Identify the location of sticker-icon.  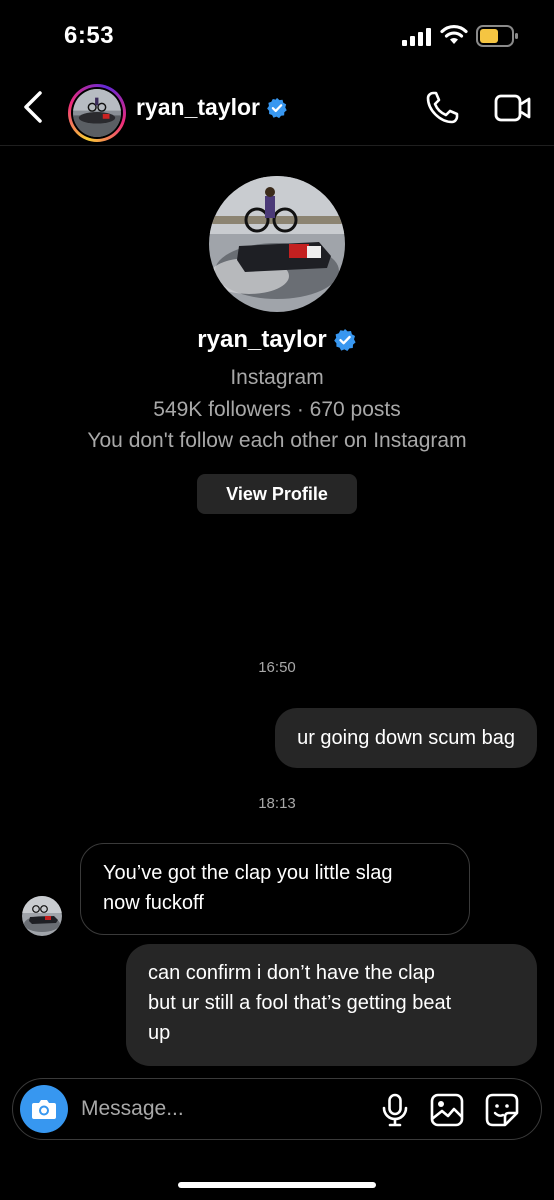
(502, 1110).